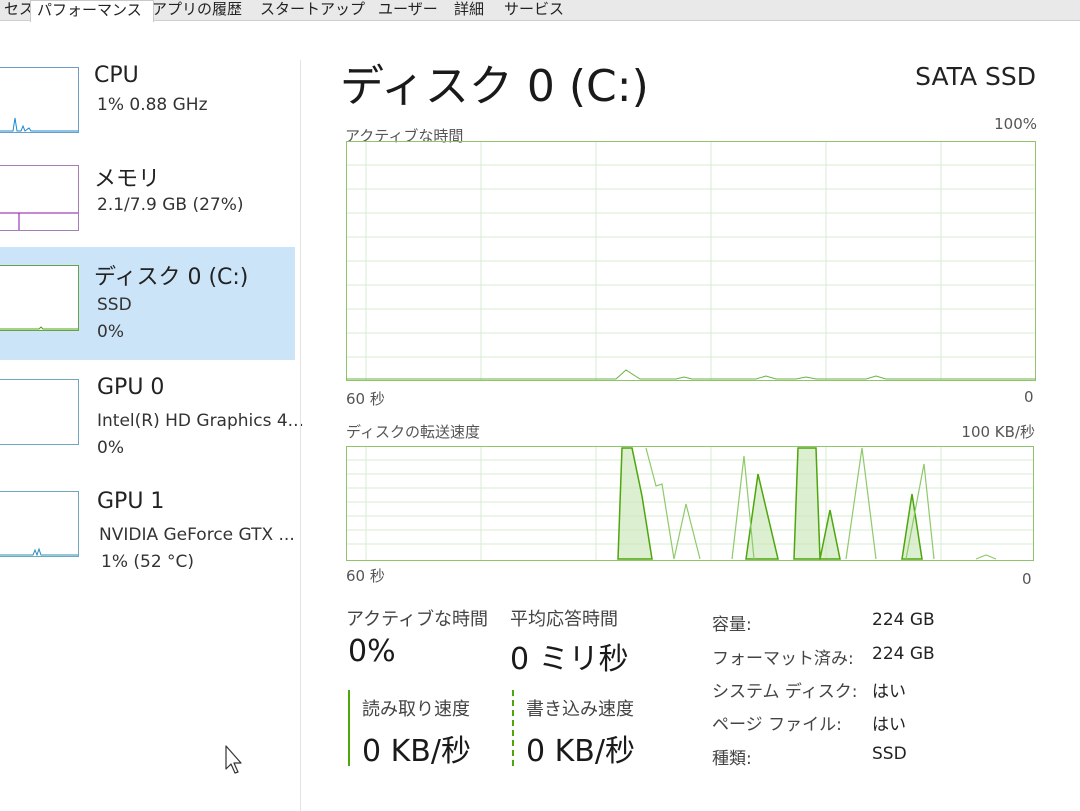 Image resolution: width=1080 pixels, height=811 pixels. What do you see at coordinates (777, 725) in the screenshot?
I see `prop-page-file-label: ページ ファイル:` at bounding box center [777, 725].